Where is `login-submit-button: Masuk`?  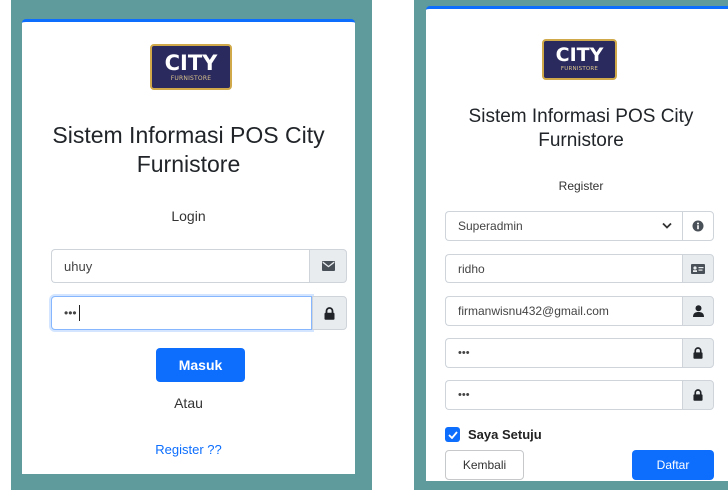
login-submit-button: Masuk is located at coordinates (200, 365).